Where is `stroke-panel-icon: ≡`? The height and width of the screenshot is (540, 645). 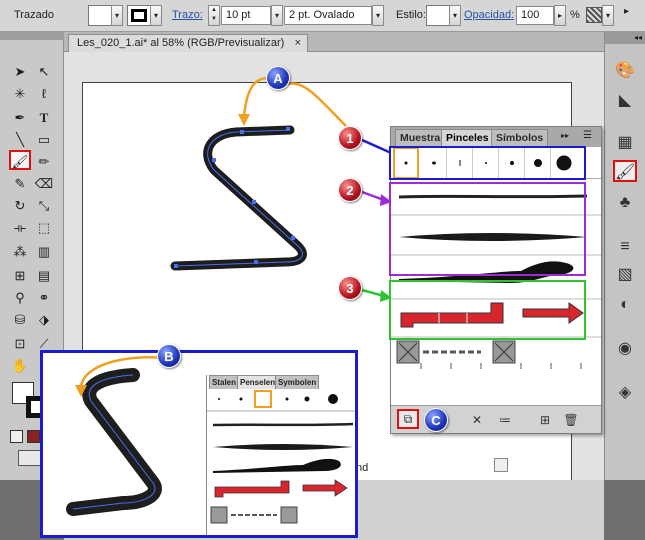
stroke-panel-icon: ≡ is located at coordinates (625, 247).